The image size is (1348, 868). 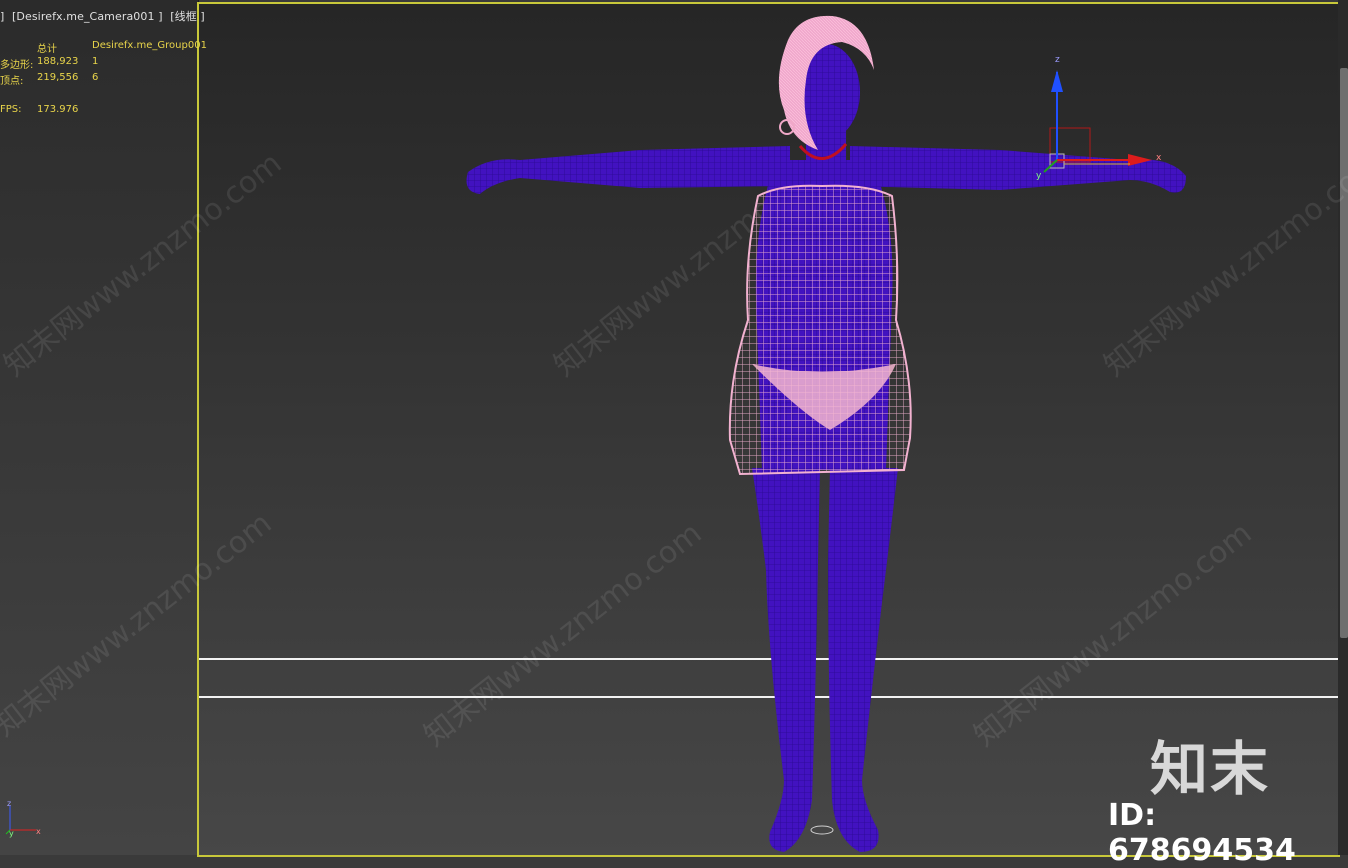 I want to click on right-arm, so click(x=1018, y=169).